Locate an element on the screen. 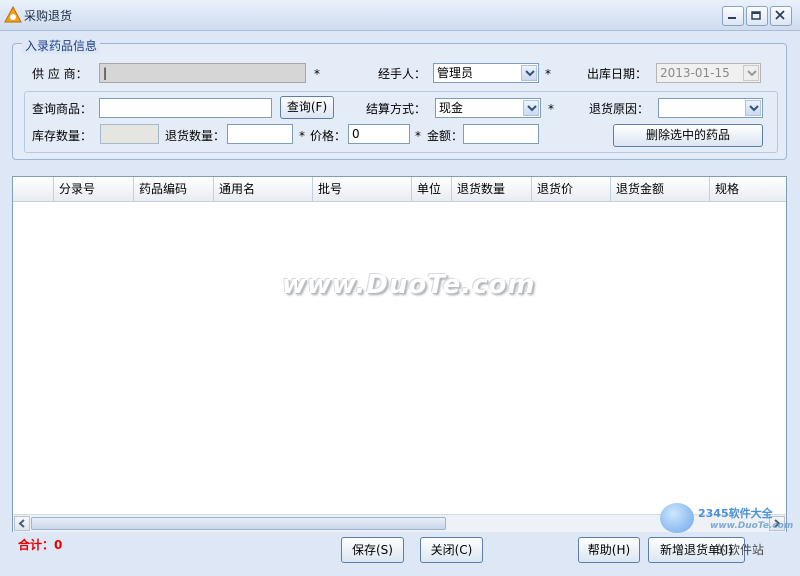  app-logo-icon is located at coordinates (13, 14).